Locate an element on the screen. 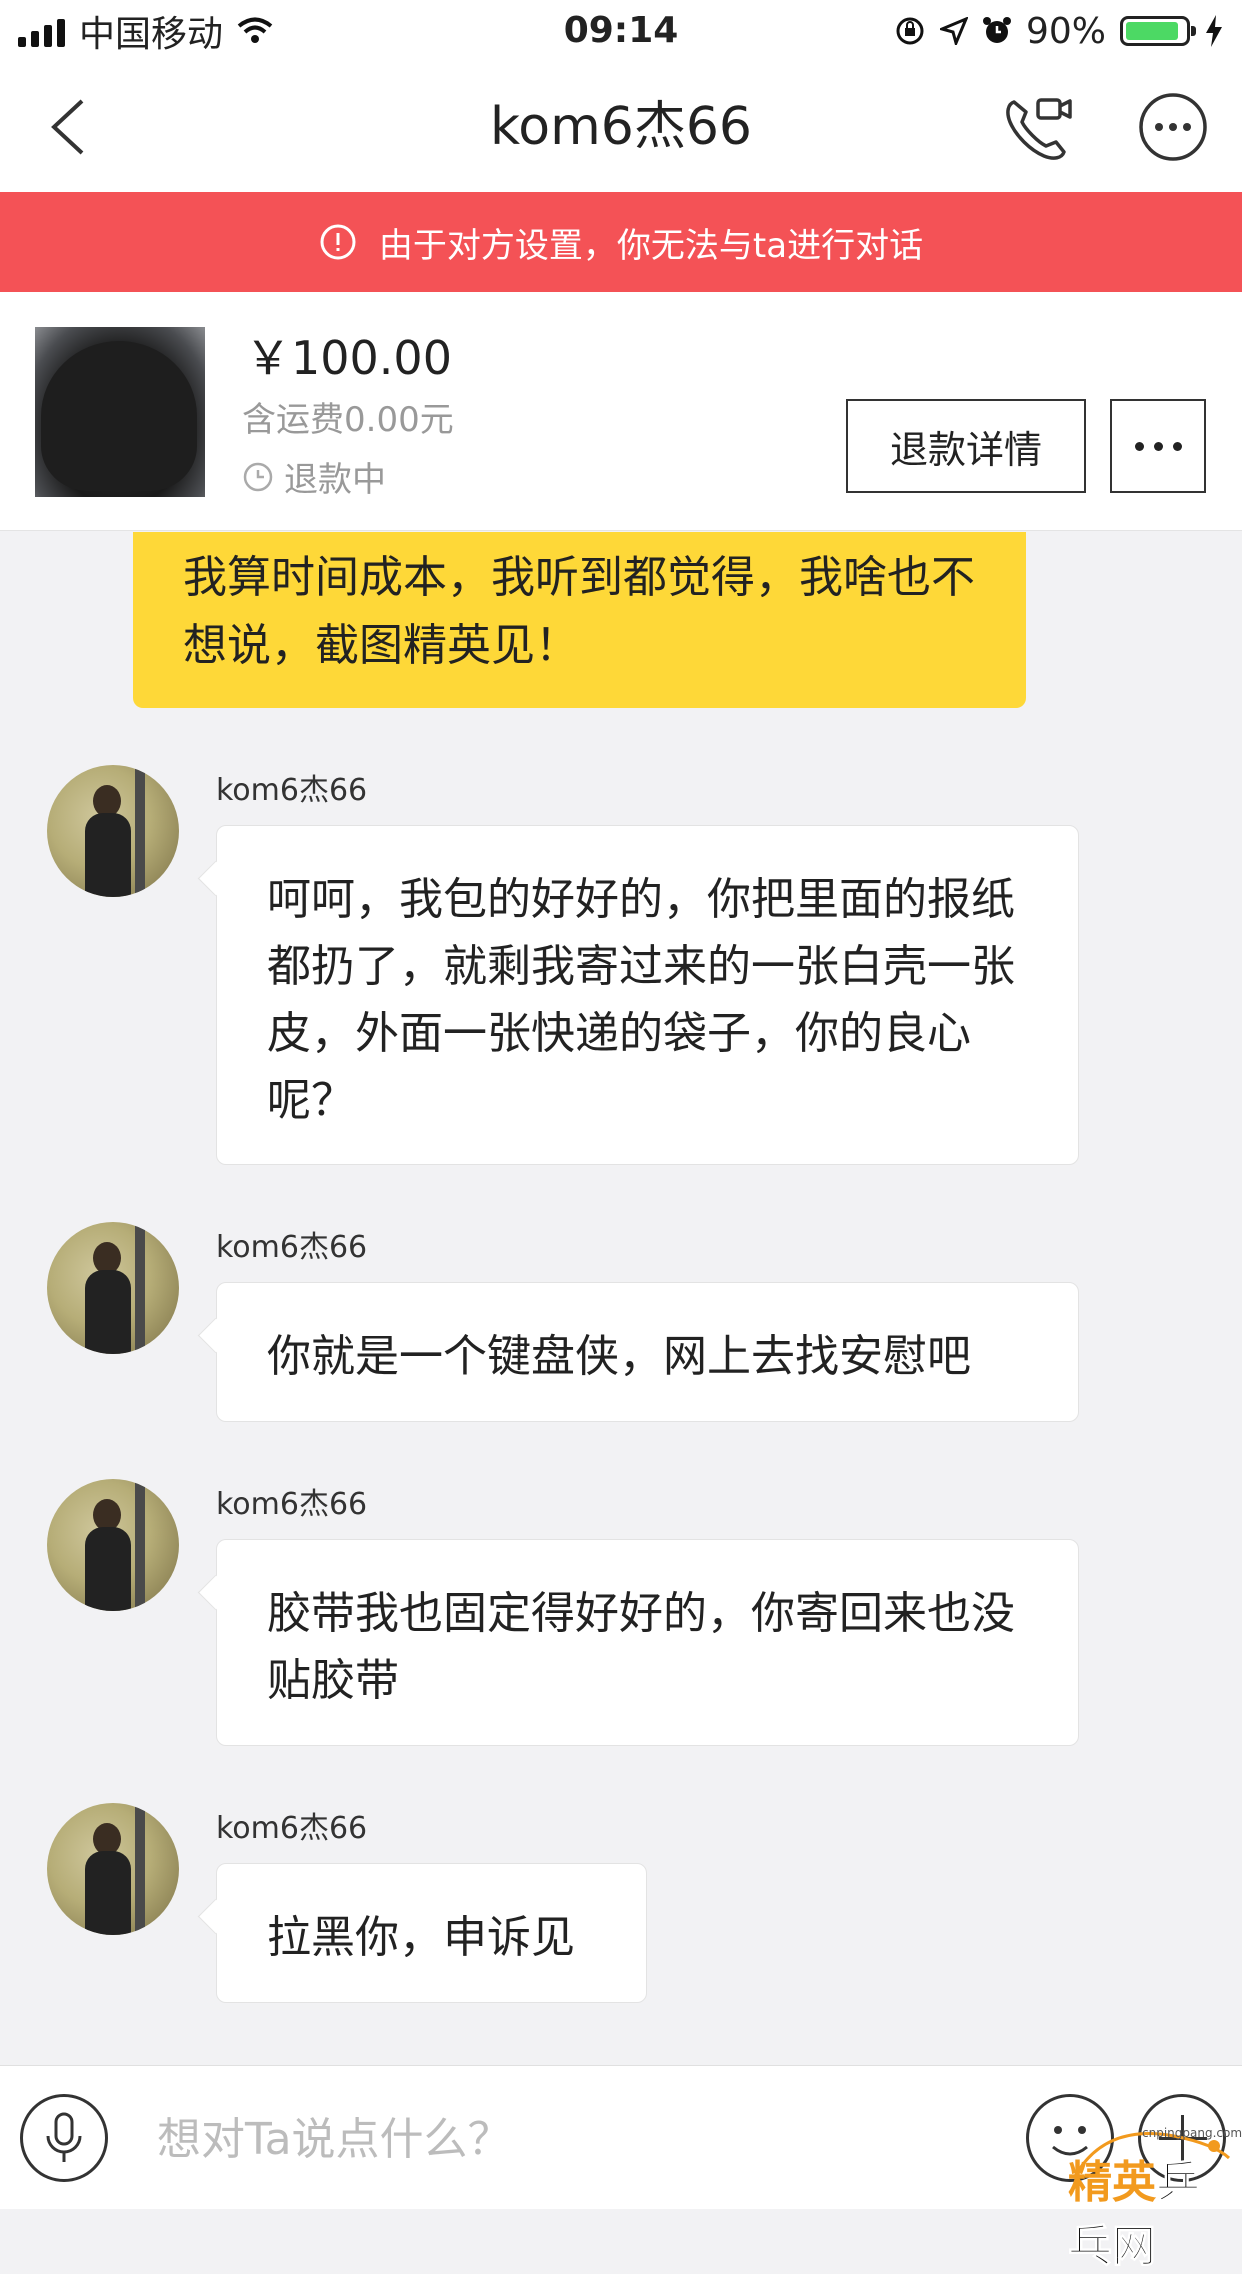 Image resolution: width=1242 pixels, height=2274 pixels. my-message-bubble: 我算时间成本，我听到都觉得，我啥也不想说，截图精英见！ is located at coordinates (579, 620).